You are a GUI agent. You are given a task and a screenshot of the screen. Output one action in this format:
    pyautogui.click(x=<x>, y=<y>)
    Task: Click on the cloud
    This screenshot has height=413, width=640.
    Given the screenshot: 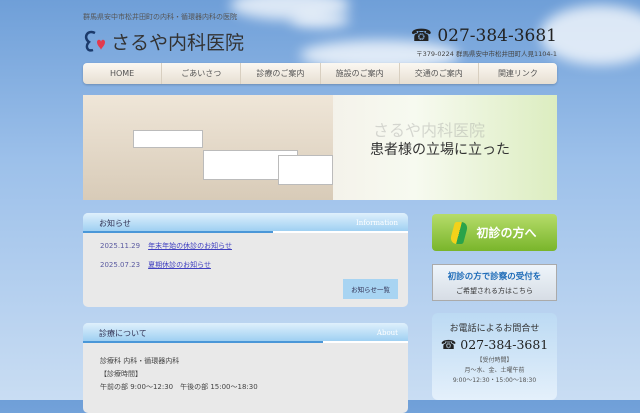 What is the action you would take?
    pyautogui.click(x=320, y=20)
    